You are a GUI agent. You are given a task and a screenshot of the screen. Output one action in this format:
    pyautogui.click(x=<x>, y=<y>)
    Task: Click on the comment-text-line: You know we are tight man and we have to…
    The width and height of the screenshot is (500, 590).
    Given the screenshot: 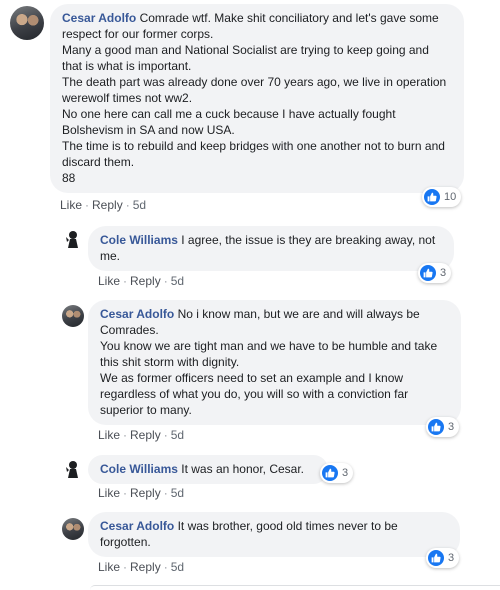 What is the action you would take?
    pyautogui.click(x=269, y=354)
    